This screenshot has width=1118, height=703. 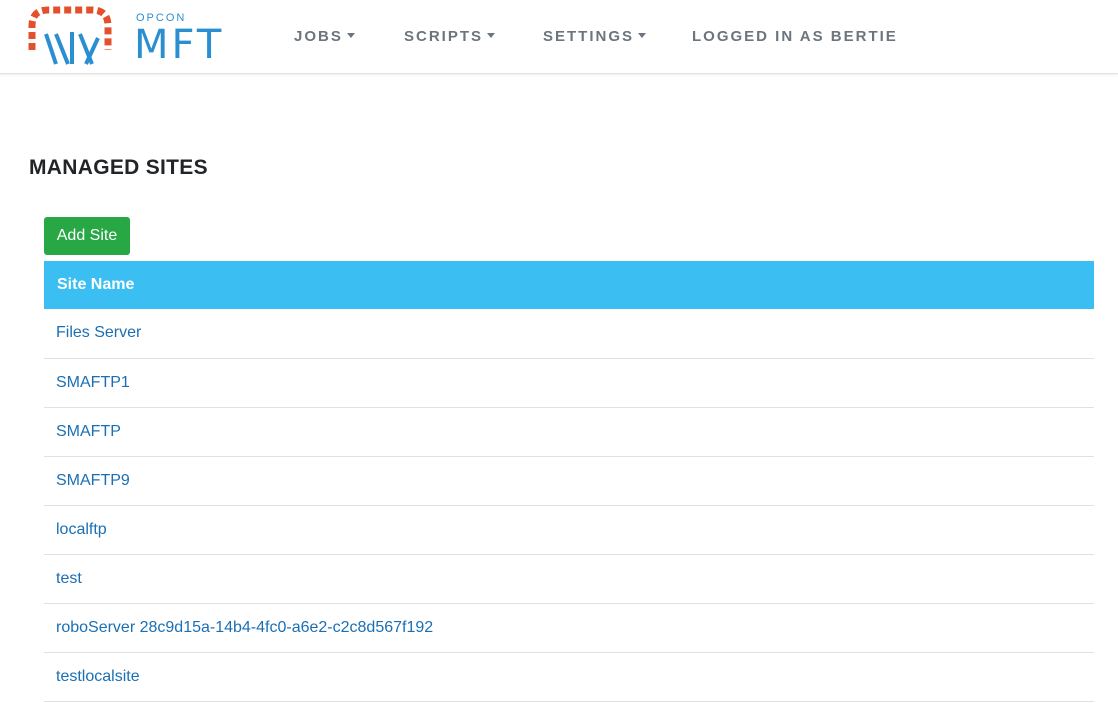 I want to click on table-cell: Files Server, so click(x=569, y=334).